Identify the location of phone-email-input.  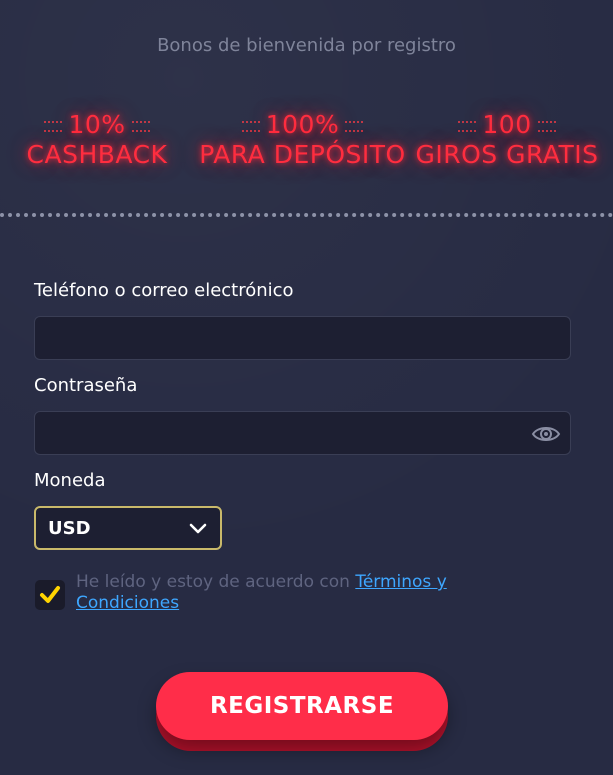
(302, 338).